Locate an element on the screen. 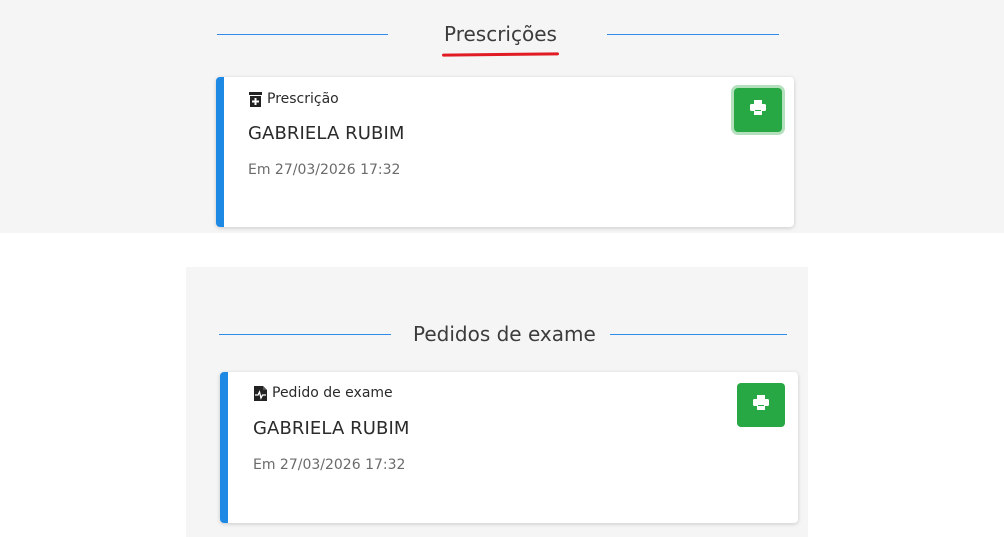  exam-requests-header: Pedidos de exame is located at coordinates (503, 334).